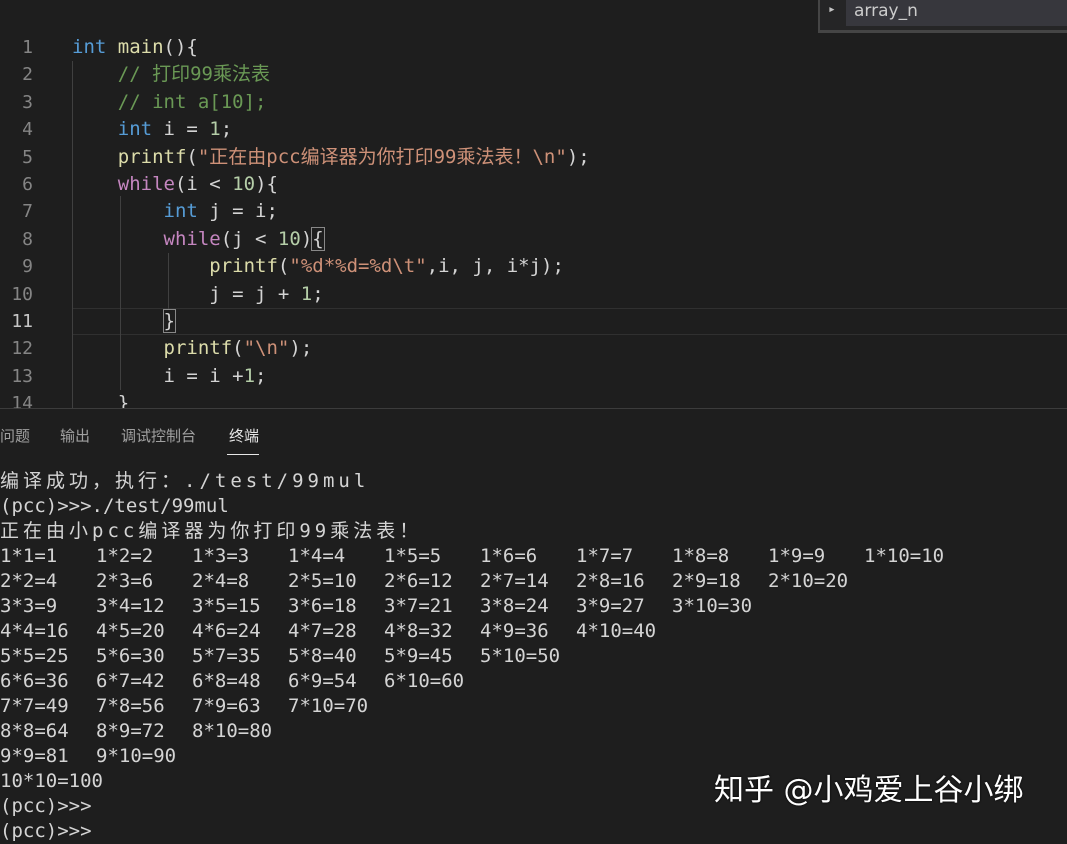 This screenshot has width=1067, height=844. Describe the element at coordinates (533, 239) in the screenshot. I see `code-line: 8 while(j < 10){` at that location.